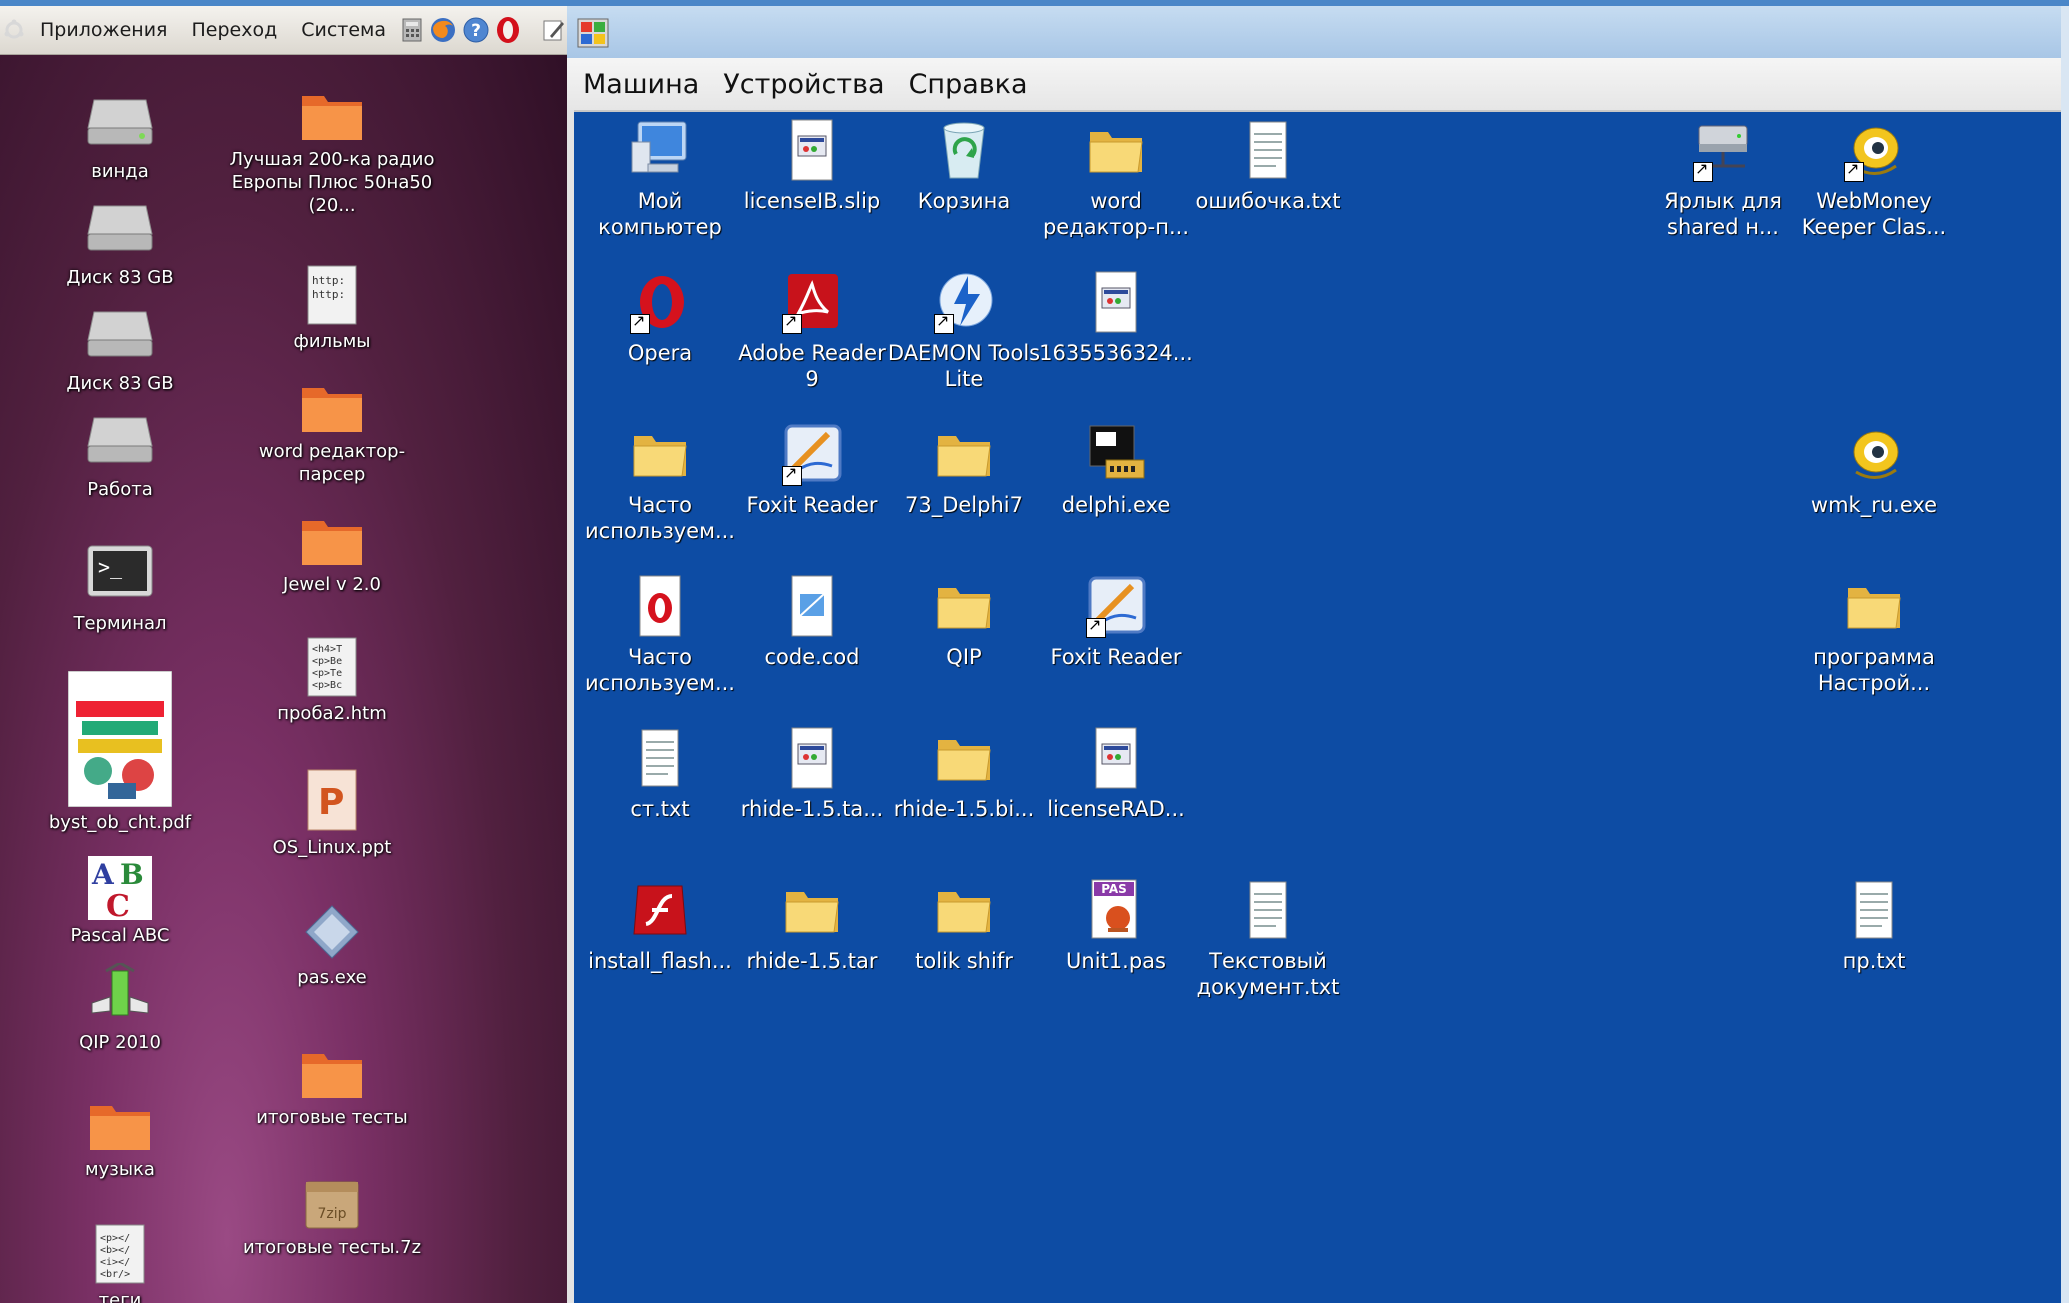  I want to click on guest-icon-np-txt: пр.txt, so click(1874, 926).